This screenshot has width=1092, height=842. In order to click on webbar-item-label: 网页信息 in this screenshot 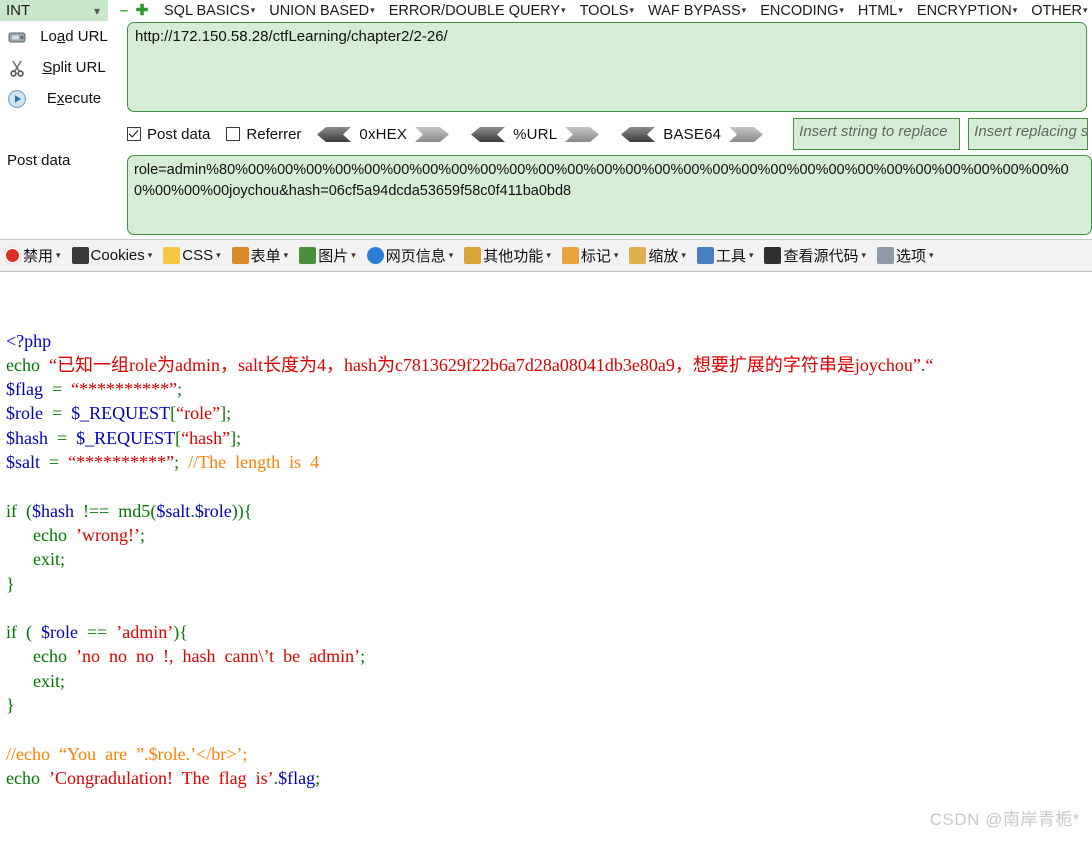, I will do `click(415, 256)`.